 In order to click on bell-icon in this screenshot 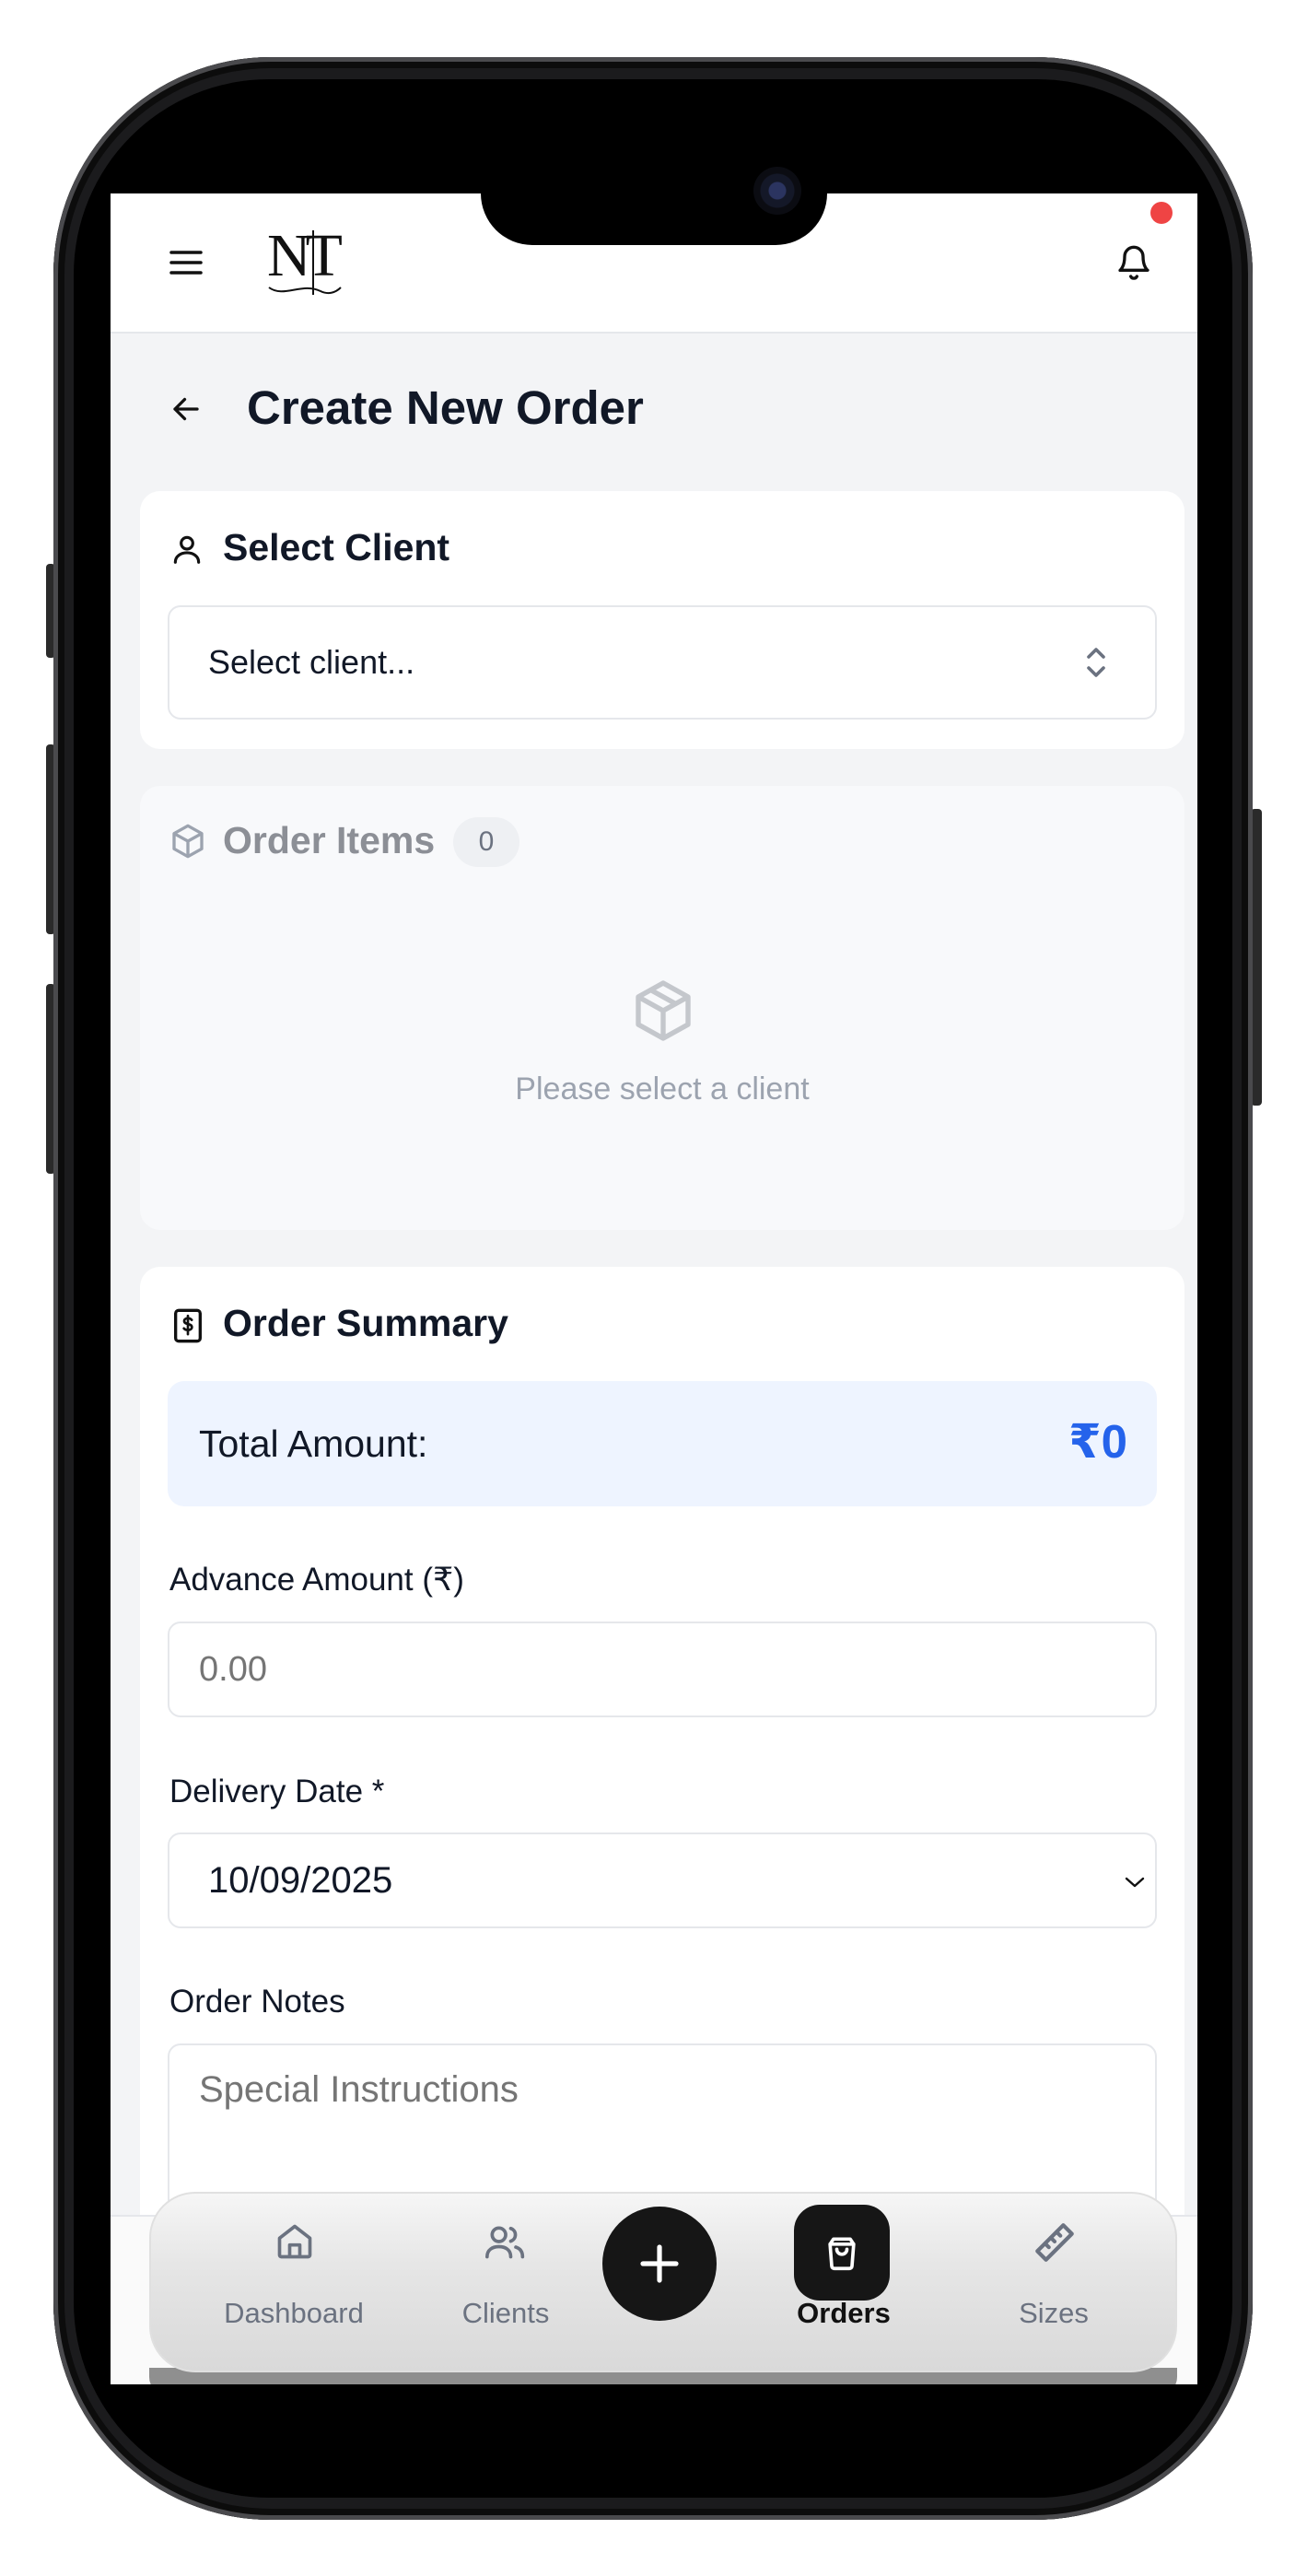, I will do `click(1133, 262)`.